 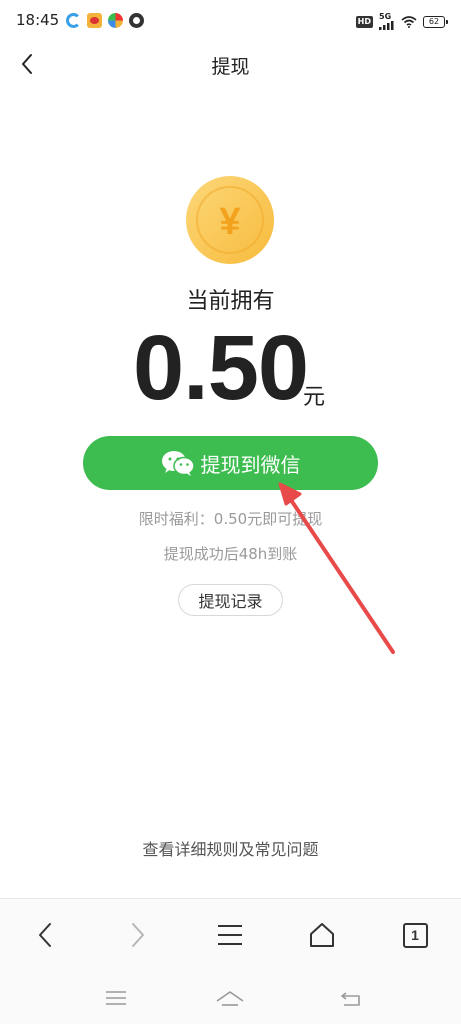 I want to click on browser-menu-button, so click(x=230, y=935).